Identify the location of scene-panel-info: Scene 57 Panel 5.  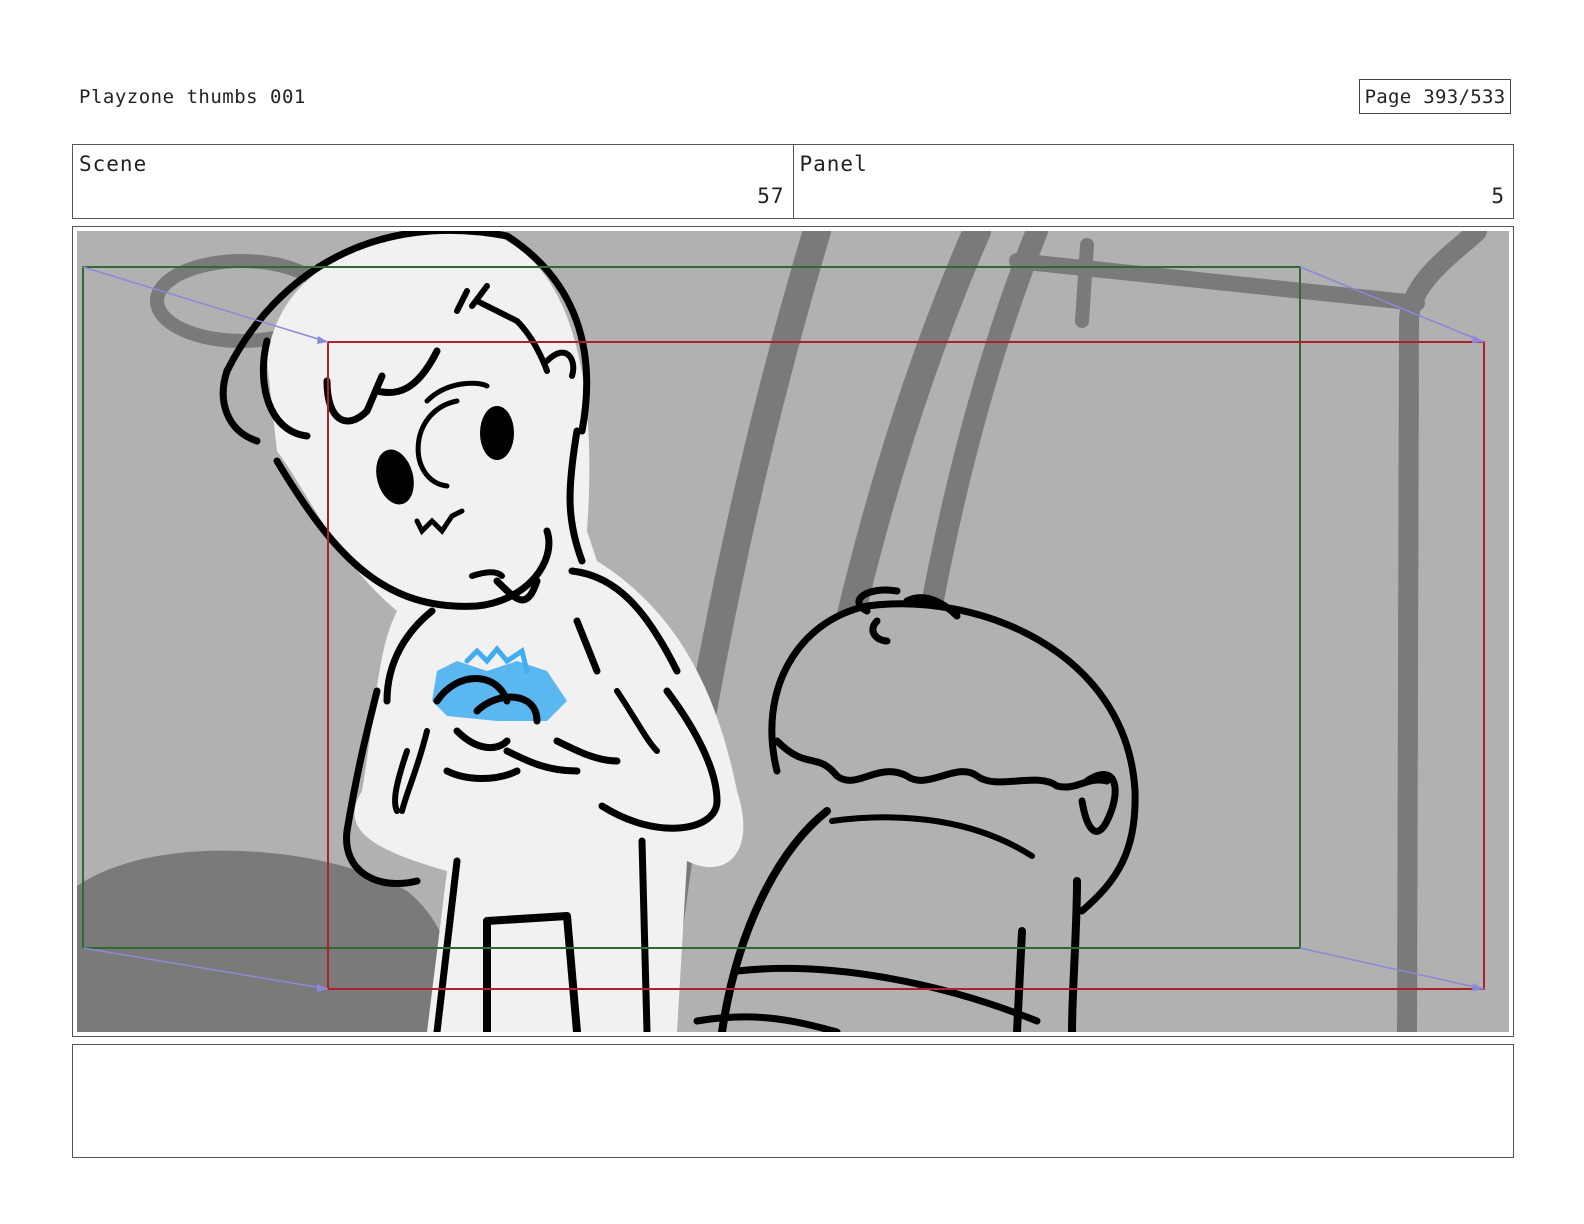
(793, 181).